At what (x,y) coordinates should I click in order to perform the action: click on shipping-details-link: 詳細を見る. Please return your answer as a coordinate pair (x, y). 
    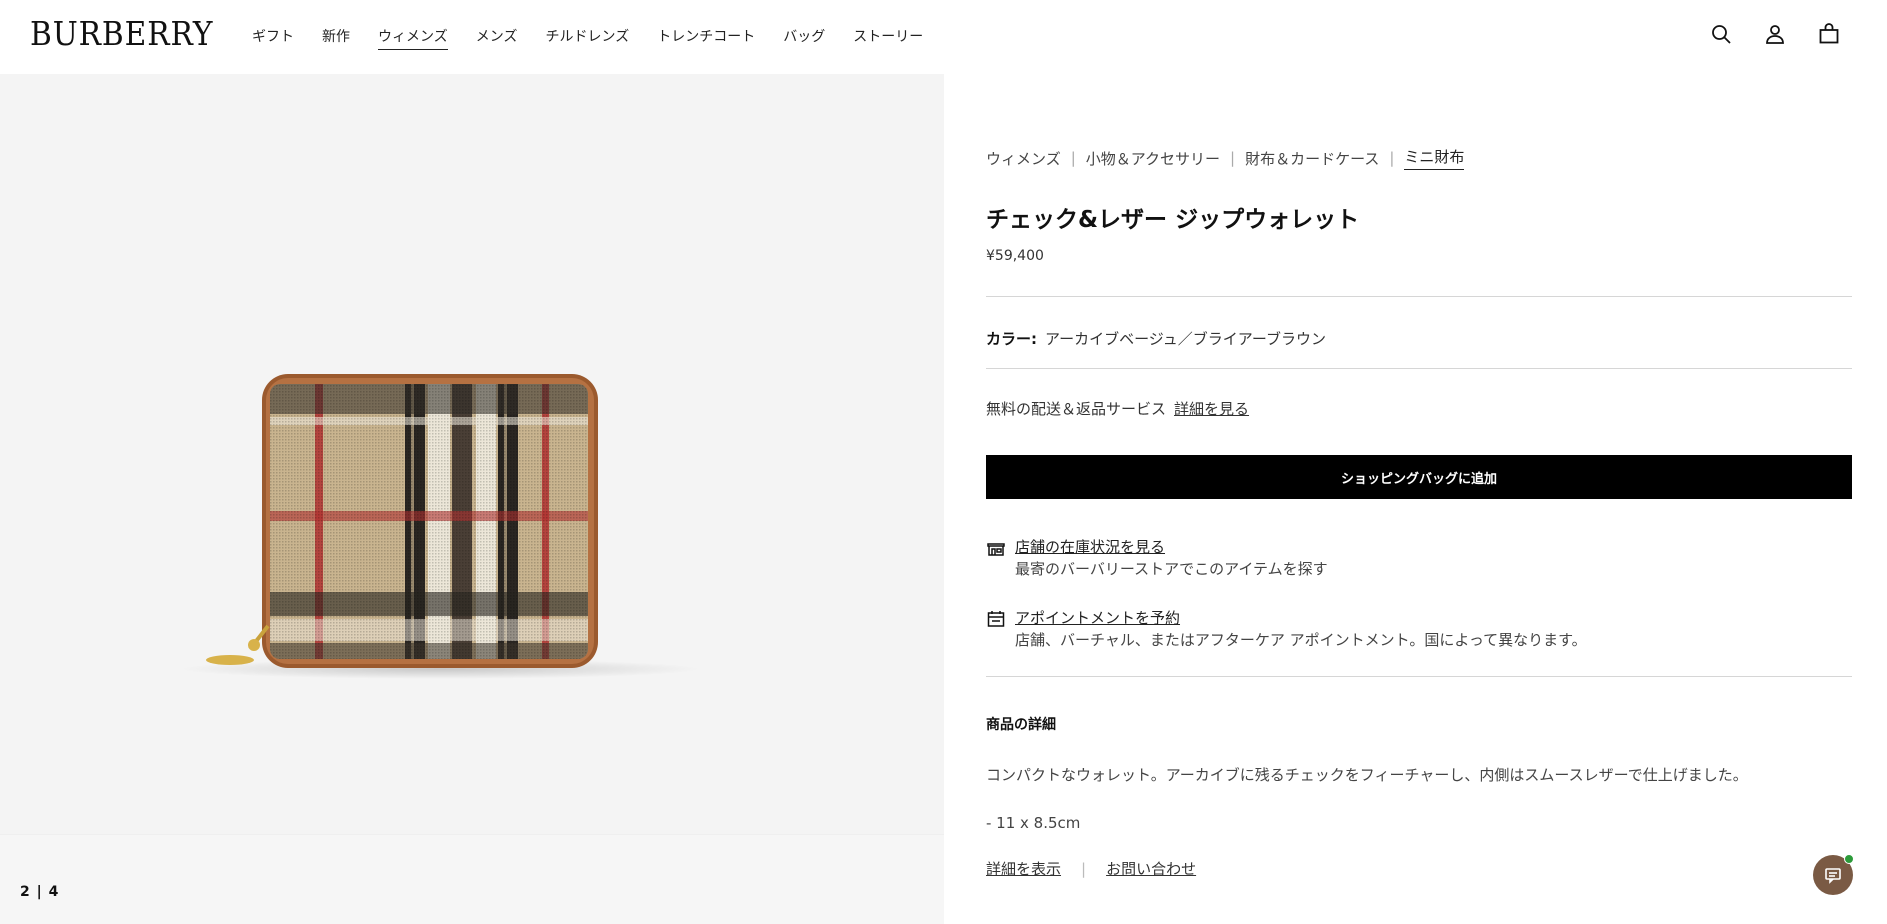
    Looking at the image, I should click on (1211, 409).